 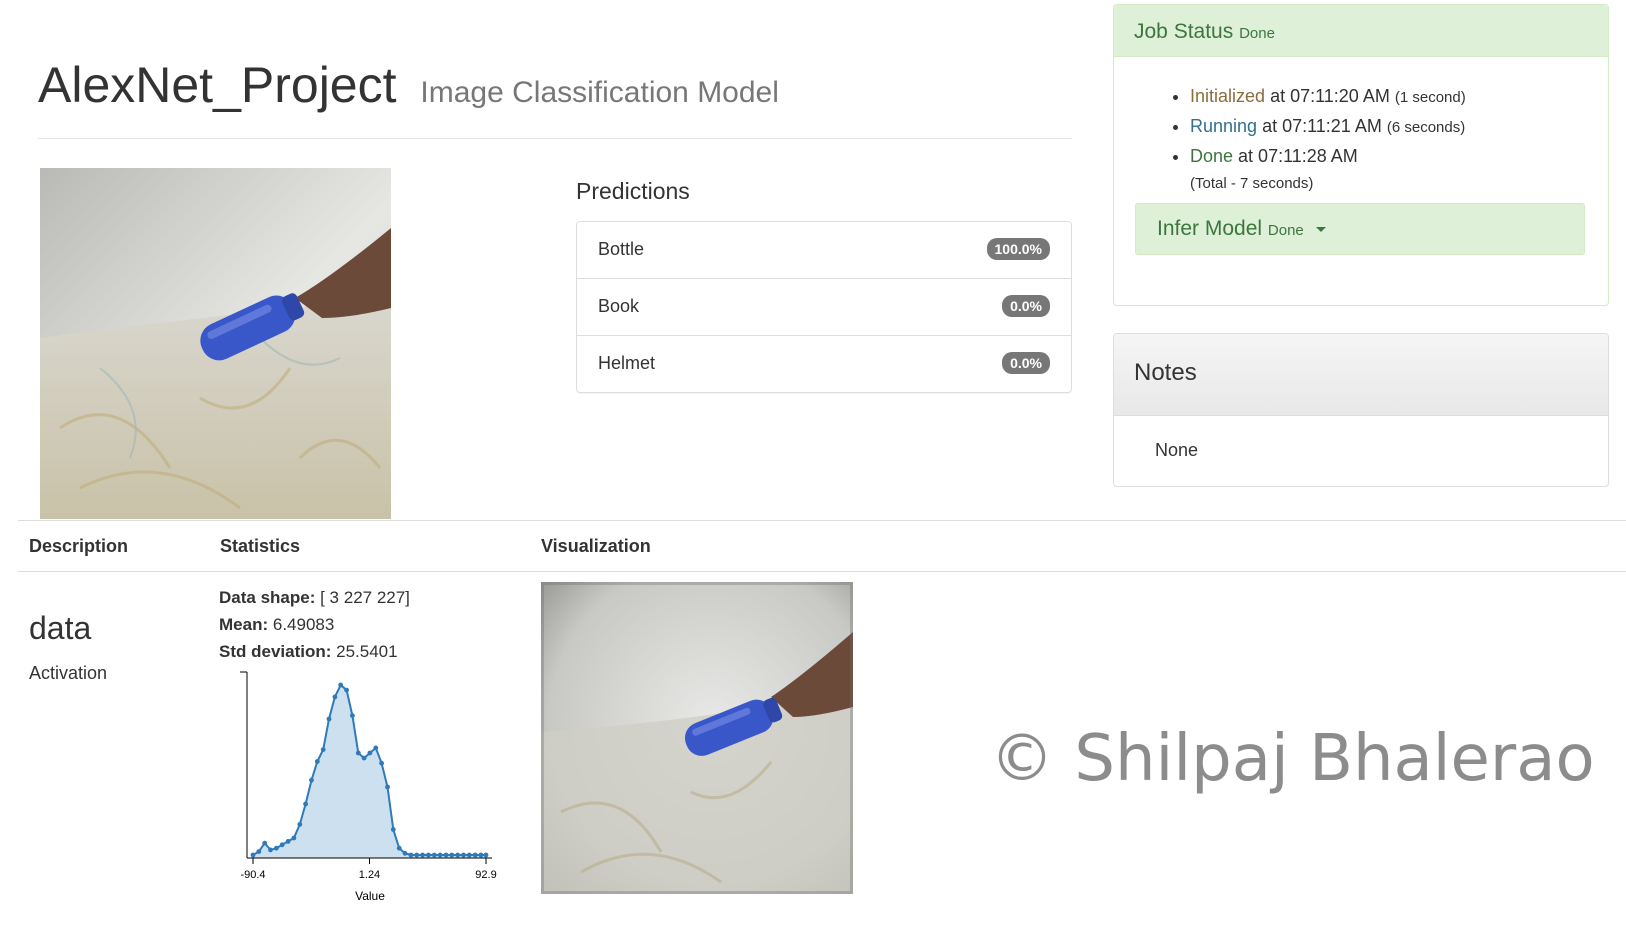 I want to click on prediction-badge: 100.0%, so click(x=1018, y=249).